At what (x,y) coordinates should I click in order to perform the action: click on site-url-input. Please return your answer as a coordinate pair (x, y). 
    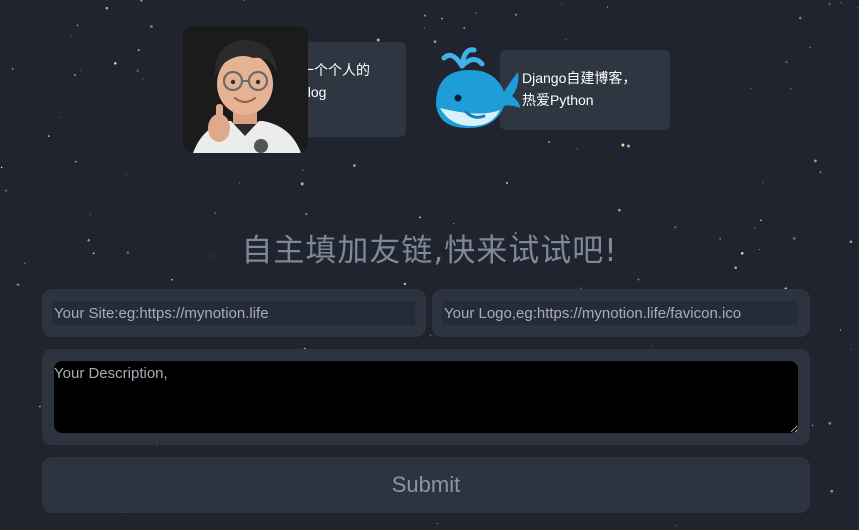
    Looking at the image, I should click on (233, 313).